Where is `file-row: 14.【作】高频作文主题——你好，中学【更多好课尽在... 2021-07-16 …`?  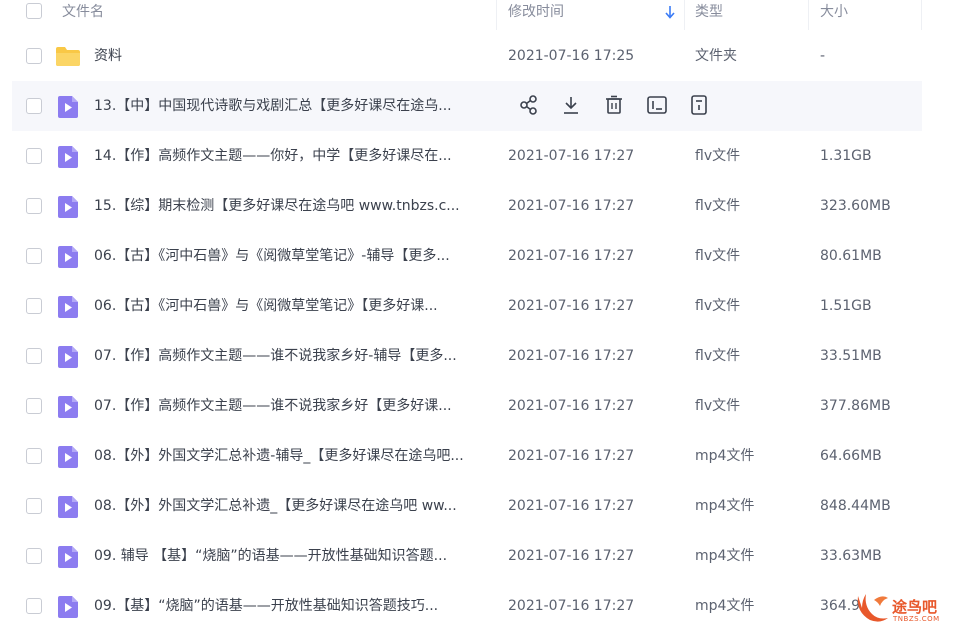
file-row: 14.【作】高频作文主题——你好，中学【更多好课尽在... 2021-07-16 … is located at coordinates (478, 156).